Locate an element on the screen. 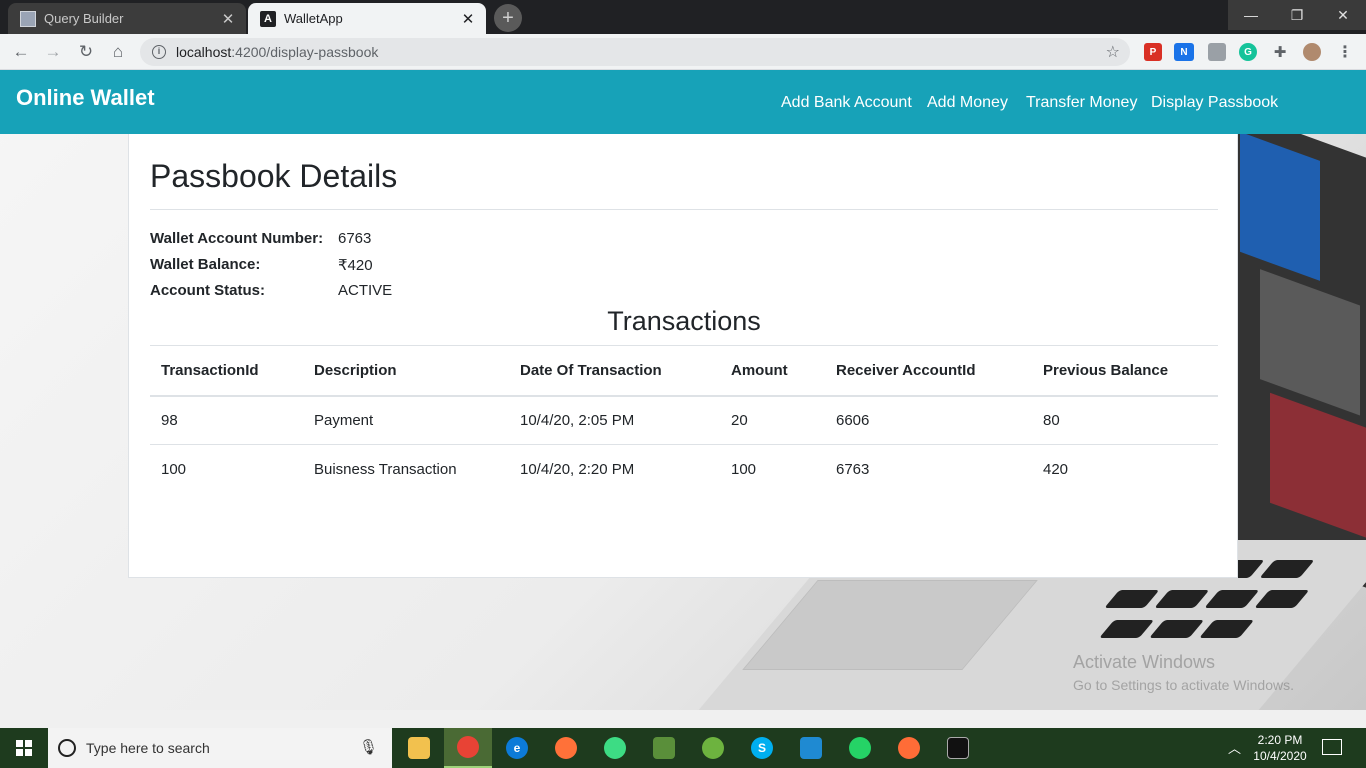 This screenshot has width=1366, height=768. bookmark-star-icon: ☆ is located at coordinates (1113, 52).